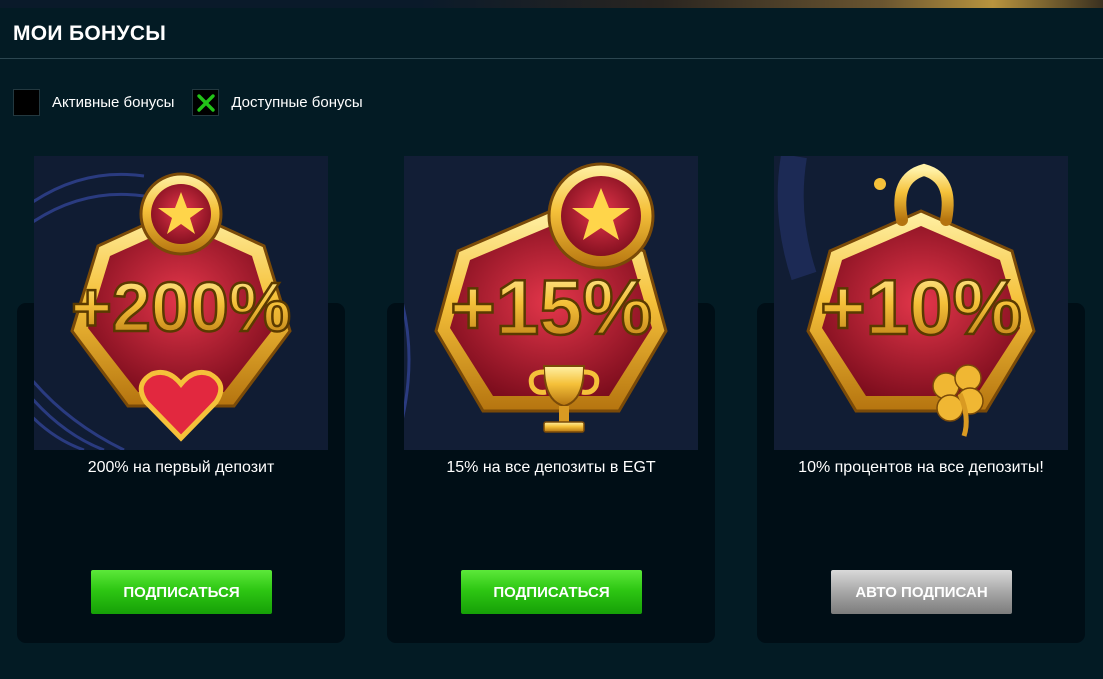 The image size is (1103, 679). I want to click on bonus-percent-text: +200%, so click(181, 307).